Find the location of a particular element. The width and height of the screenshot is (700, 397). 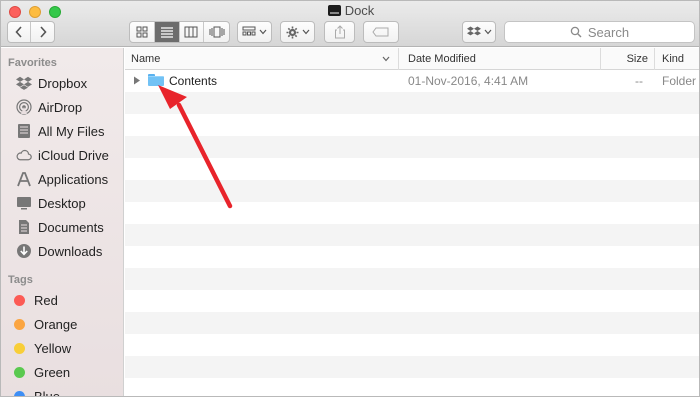

cloud-icon is located at coordinates (24, 155).